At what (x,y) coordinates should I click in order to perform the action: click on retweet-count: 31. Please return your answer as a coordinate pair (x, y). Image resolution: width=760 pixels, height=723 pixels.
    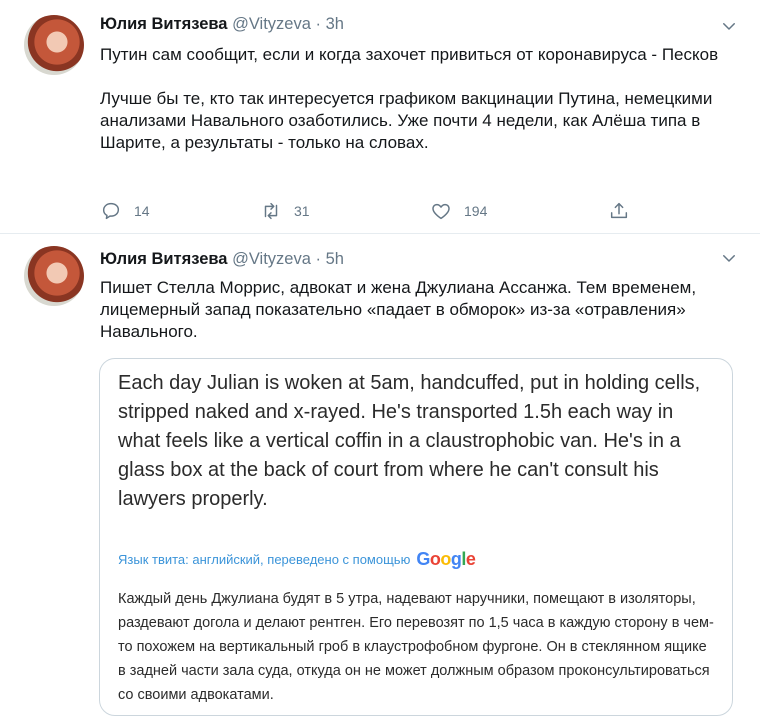
    Looking at the image, I should click on (302, 211).